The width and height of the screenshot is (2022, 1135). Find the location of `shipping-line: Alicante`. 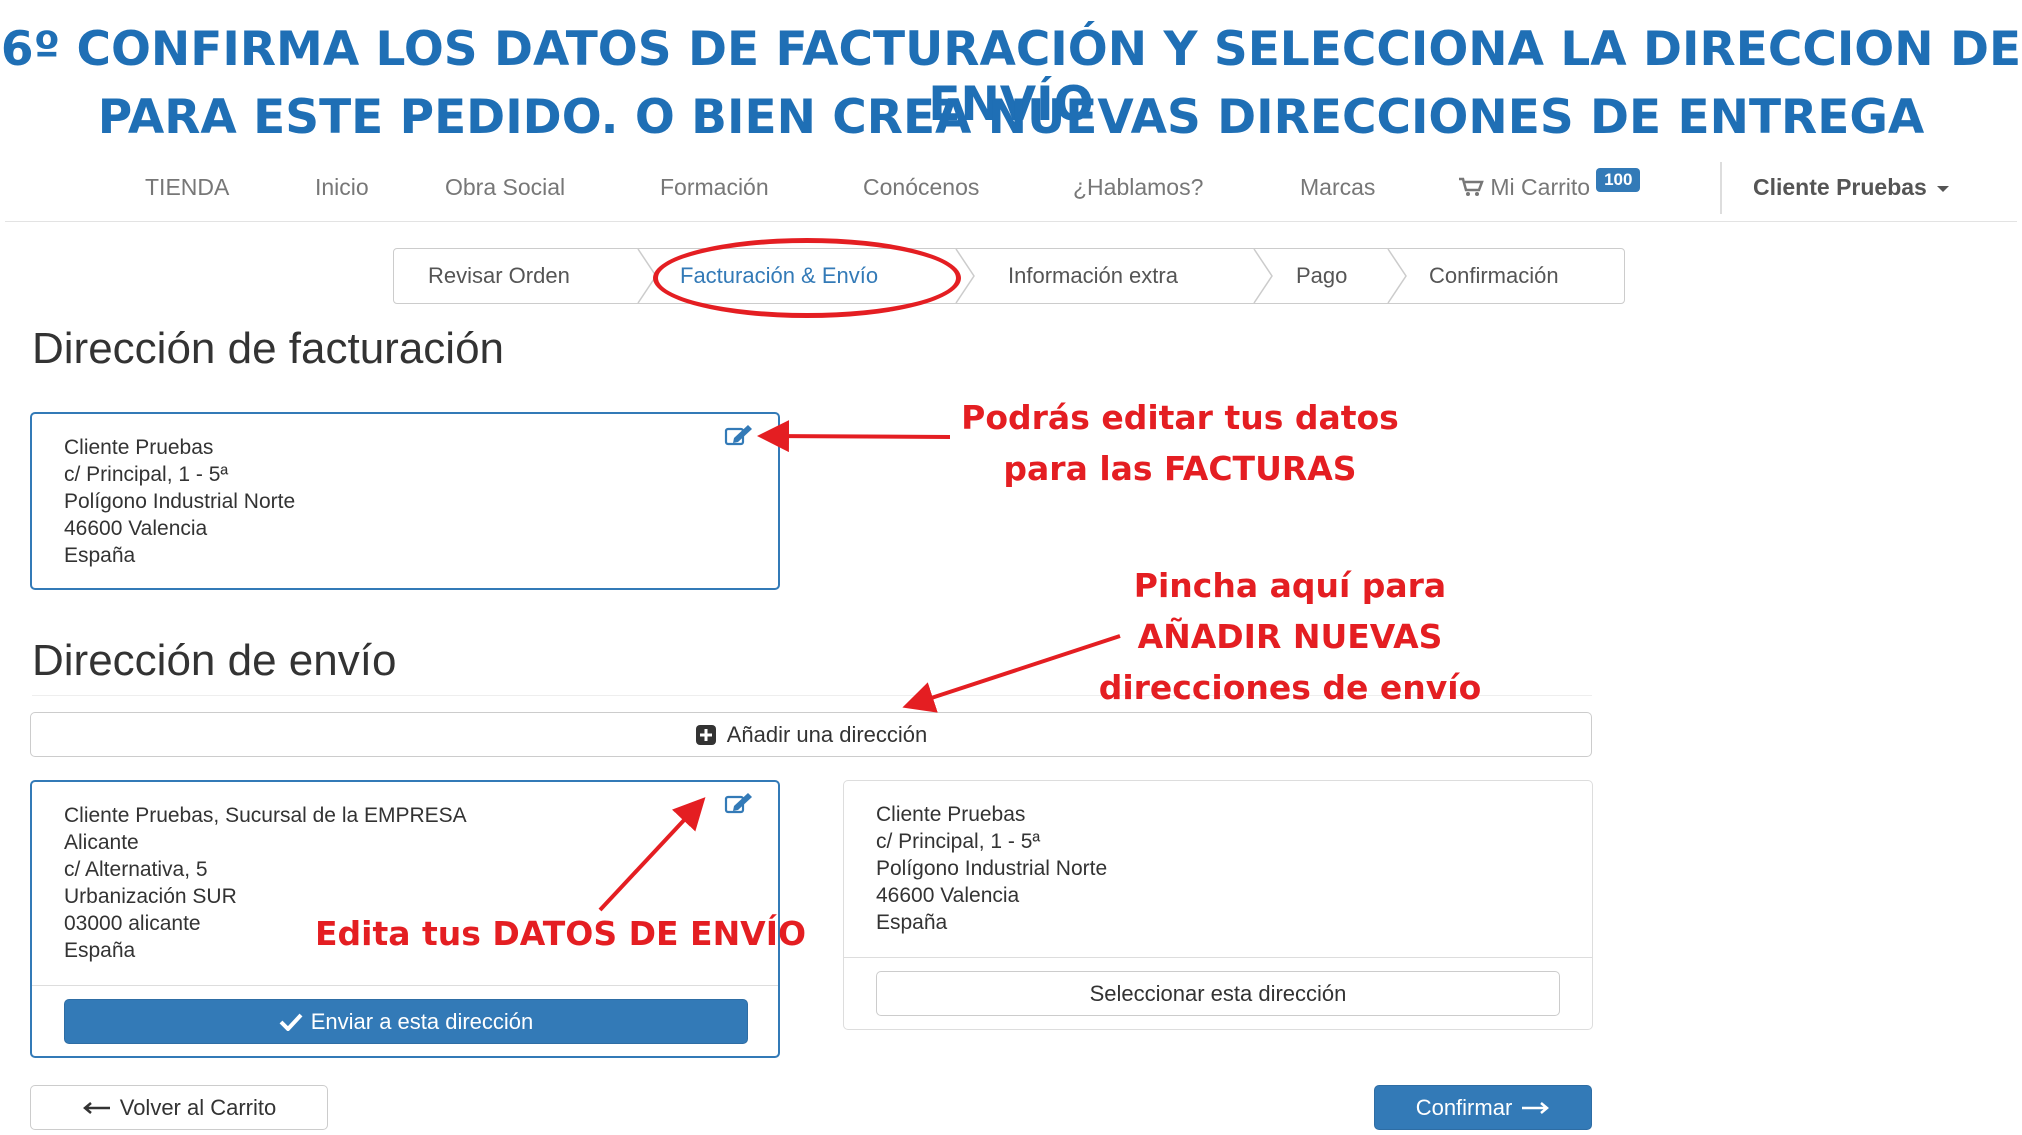

shipping-line: Alicante is located at coordinates (101, 842).